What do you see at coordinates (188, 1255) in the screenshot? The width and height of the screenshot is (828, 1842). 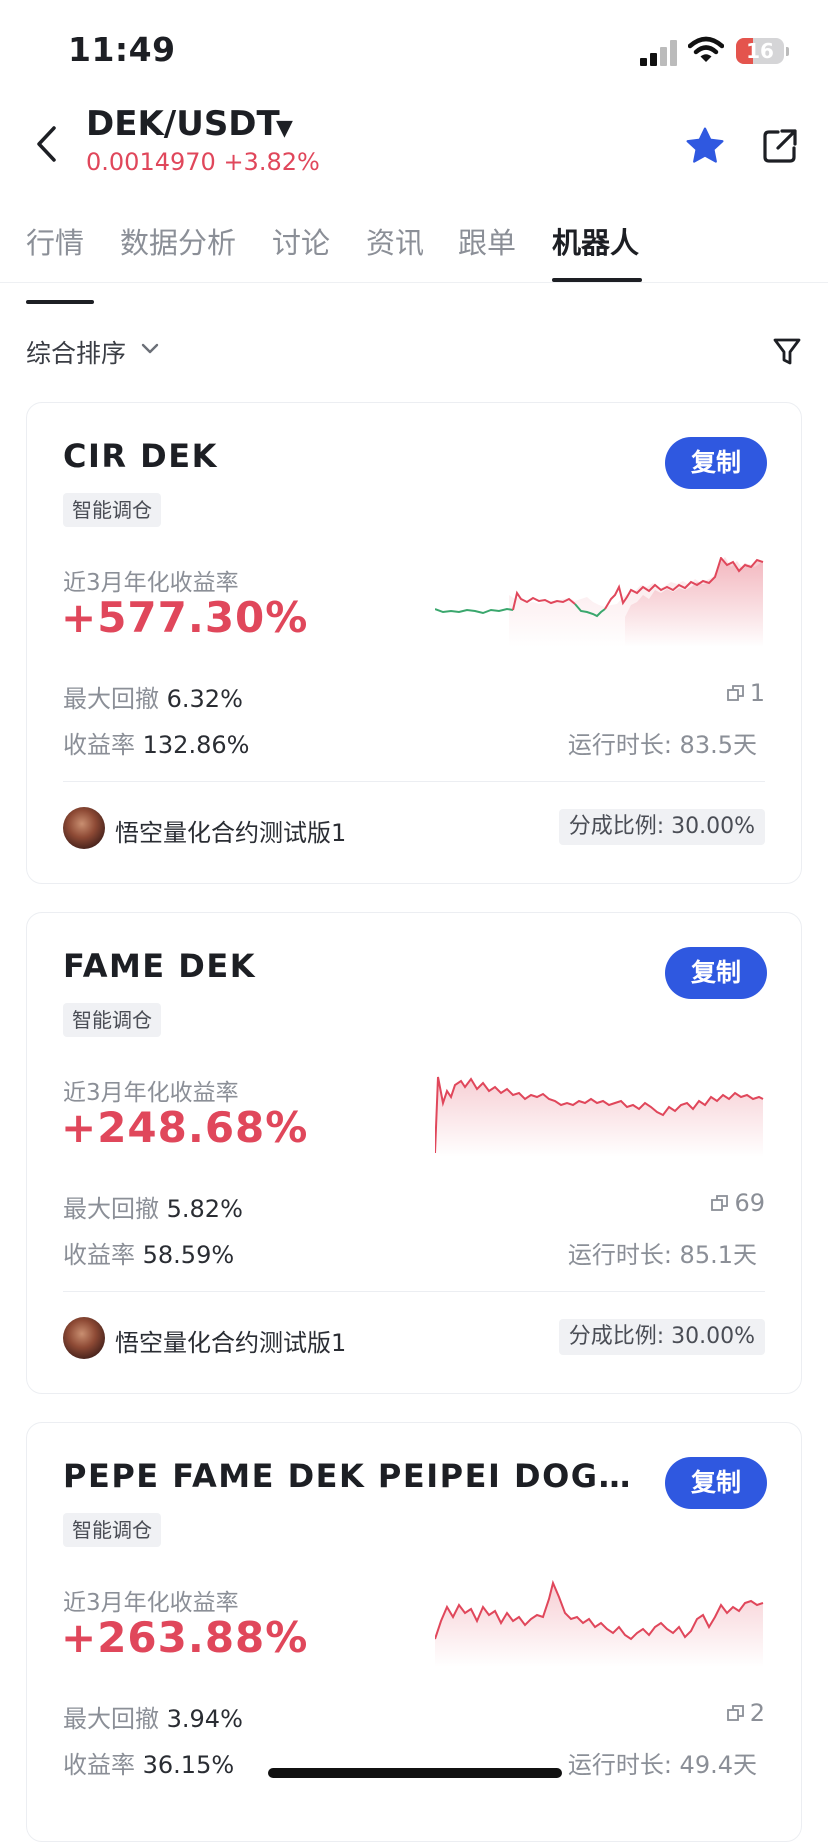 I see `return-rate-value: 58.59%` at bounding box center [188, 1255].